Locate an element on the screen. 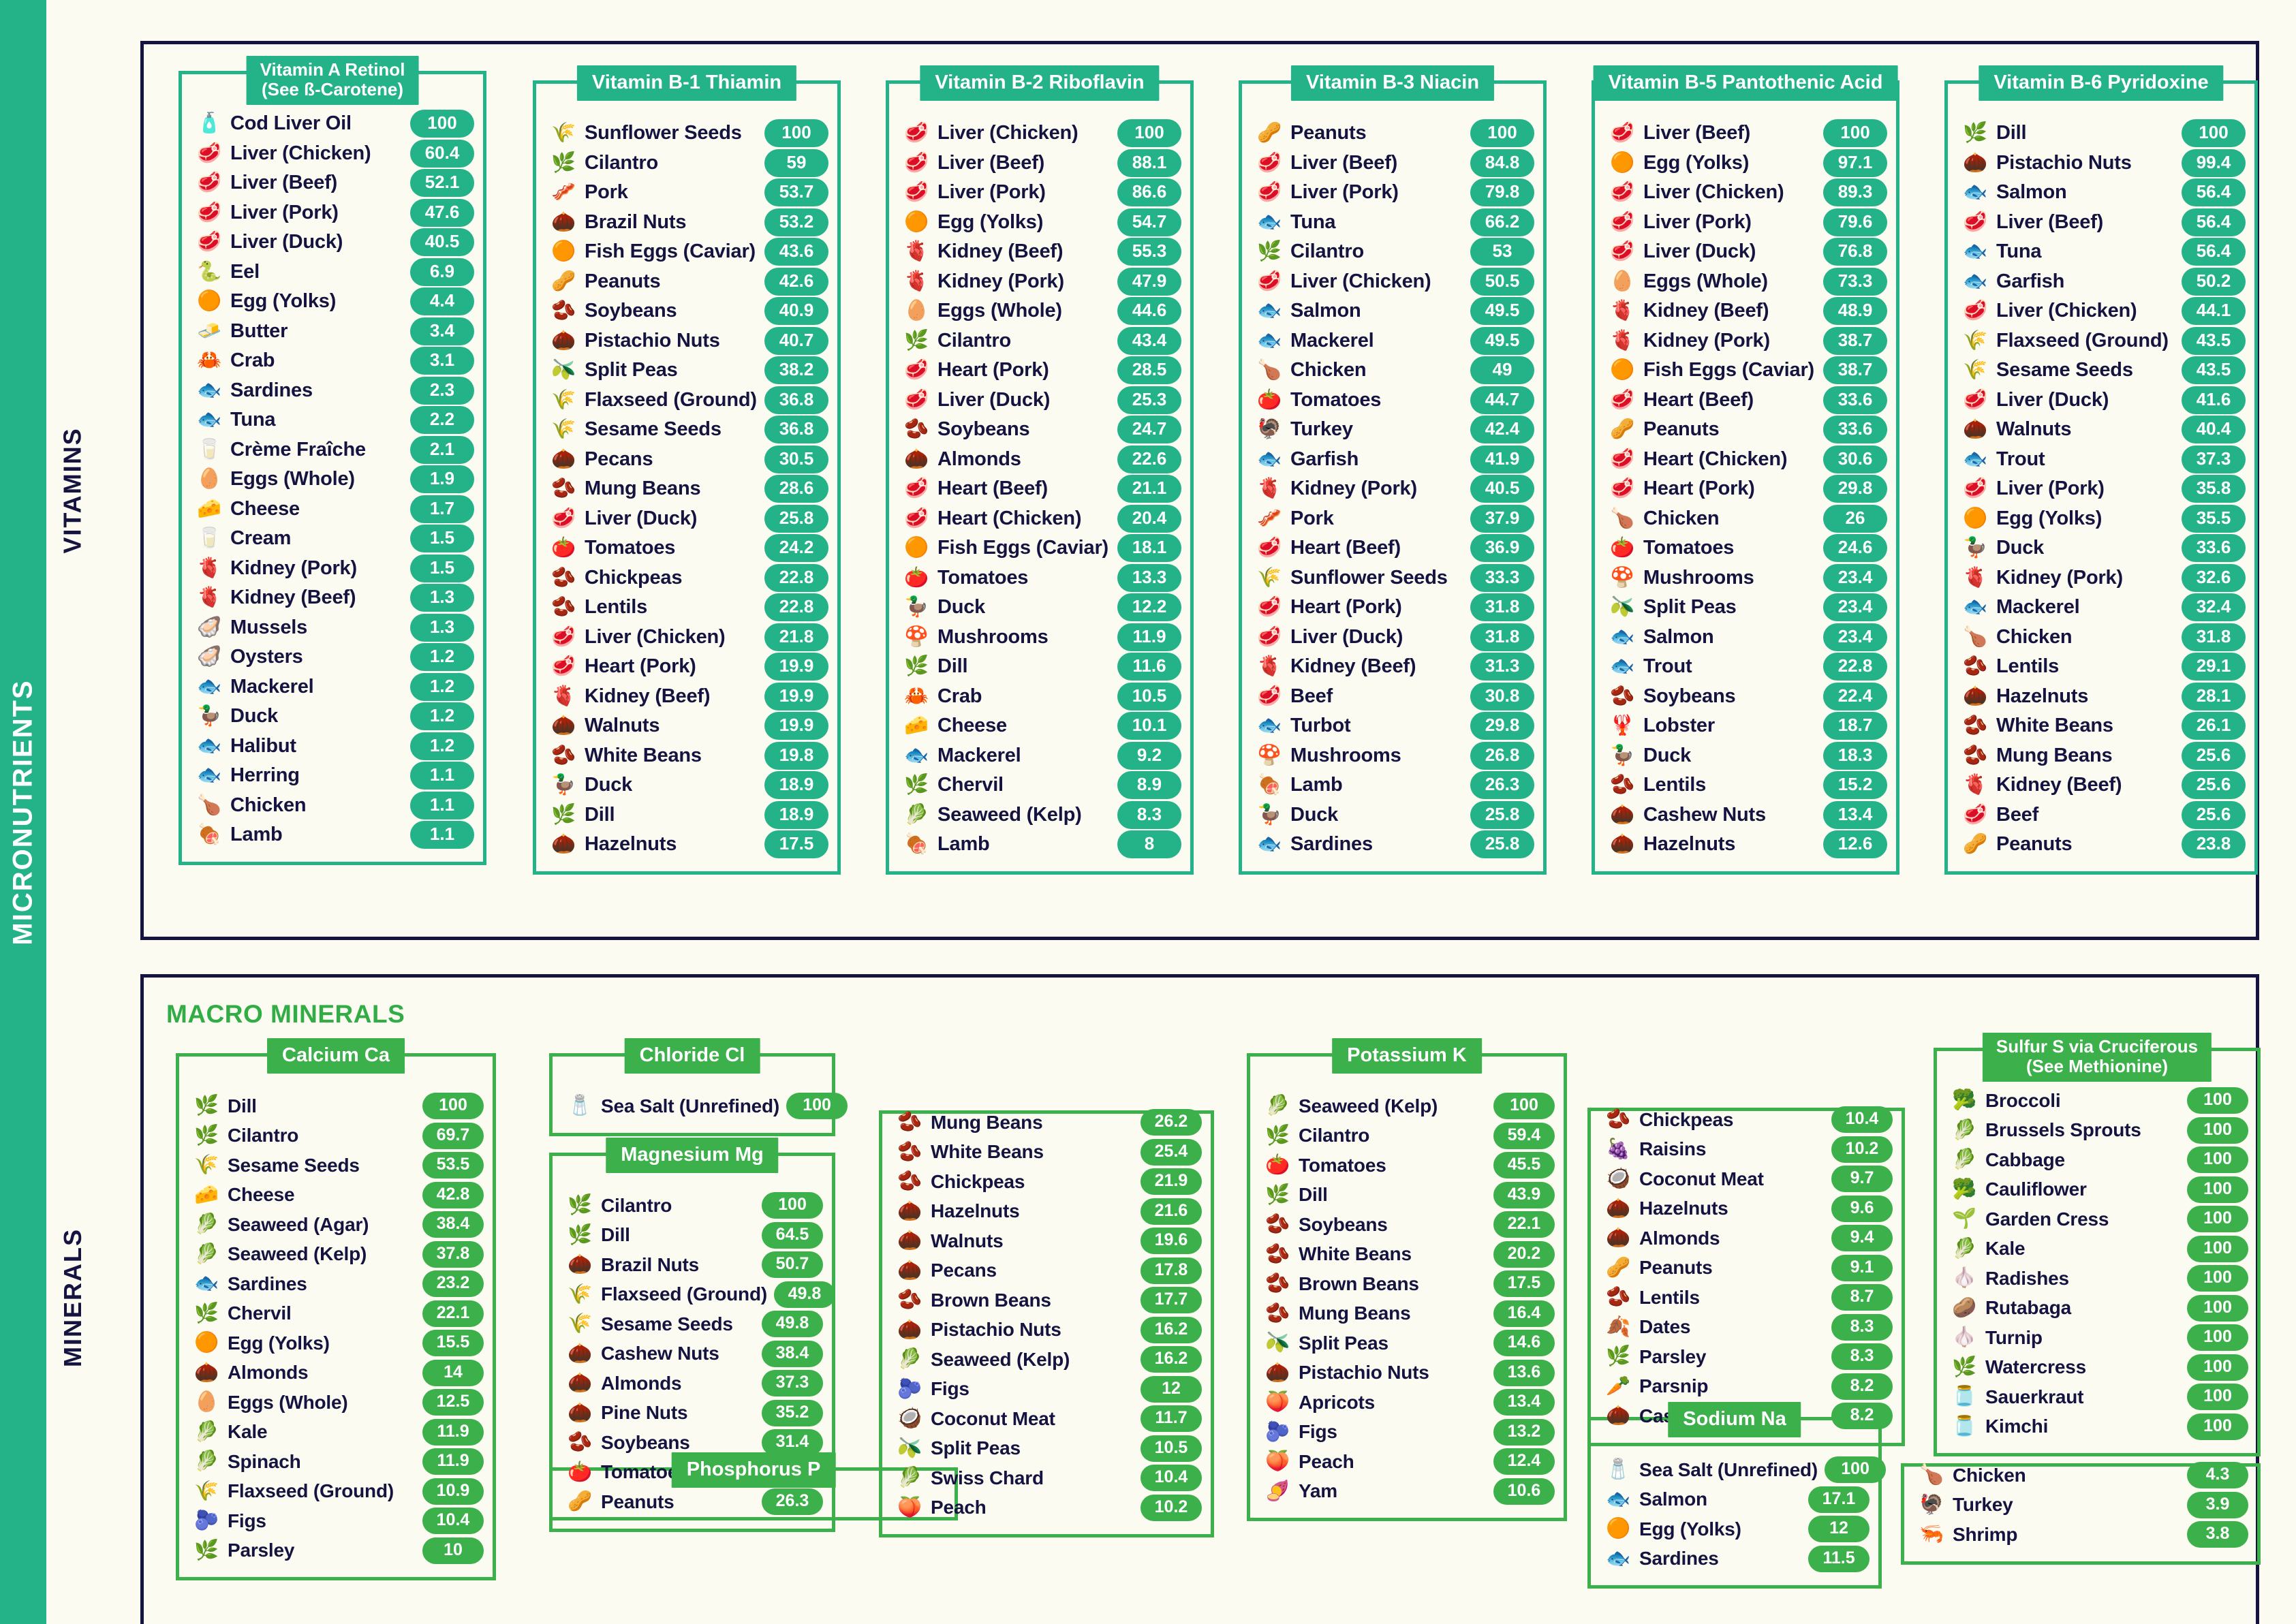  food-value-badge: 26.2 is located at coordinates (1172, 1122).